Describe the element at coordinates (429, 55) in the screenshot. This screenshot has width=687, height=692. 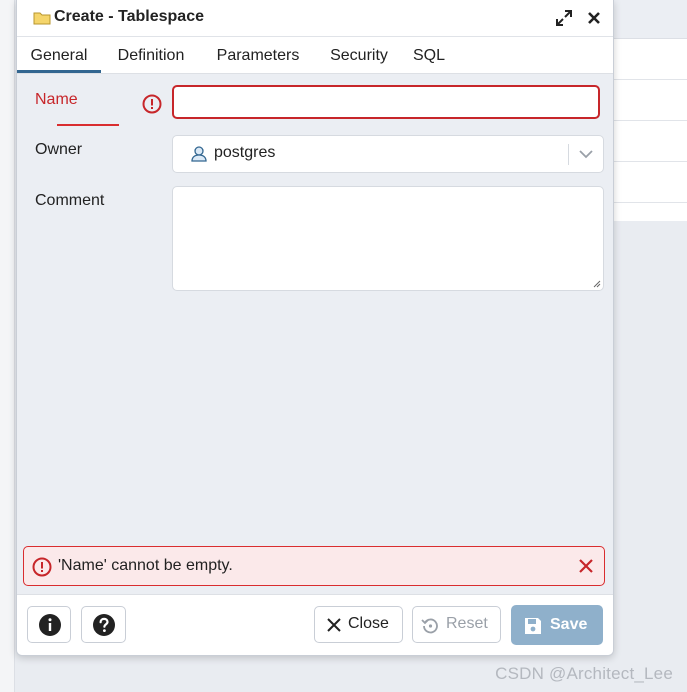
I see `tab-sql: SQL` at that location.